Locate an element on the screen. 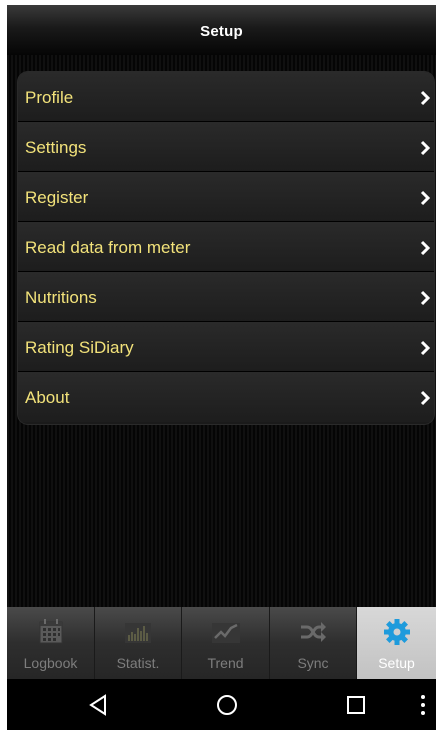  system-nav-bar is located at coordinates (221, 704).